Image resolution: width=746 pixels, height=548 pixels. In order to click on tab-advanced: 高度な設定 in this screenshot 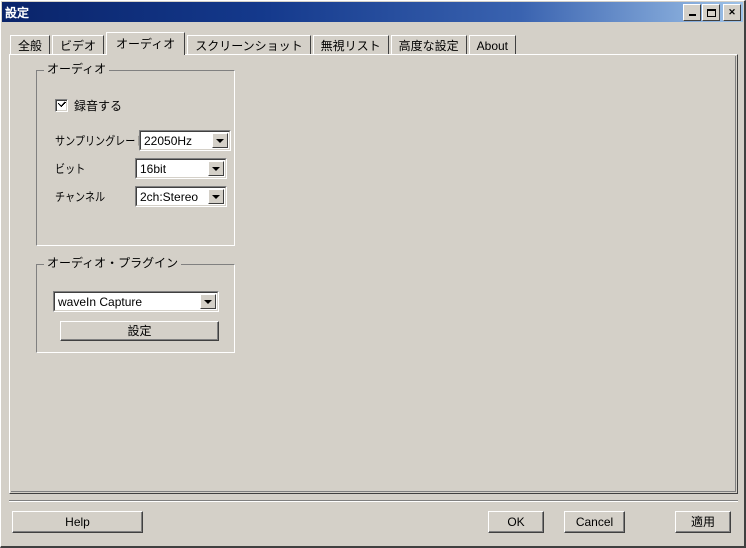, I will do `click(428, 45)`.